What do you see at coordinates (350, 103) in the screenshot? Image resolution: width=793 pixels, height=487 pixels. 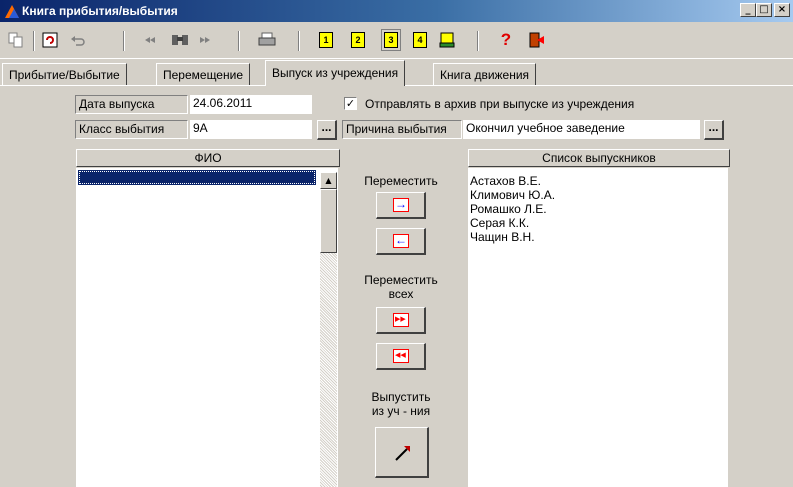 I see `archive-checkbox: ✓` at bounding box center [350, 103].